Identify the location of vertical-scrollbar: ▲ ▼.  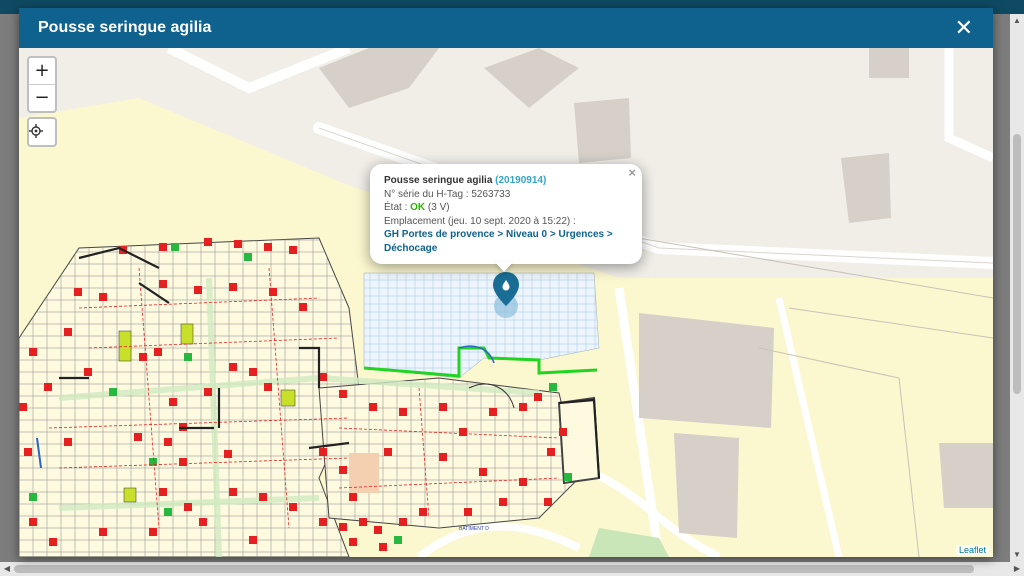
(1017, 288).